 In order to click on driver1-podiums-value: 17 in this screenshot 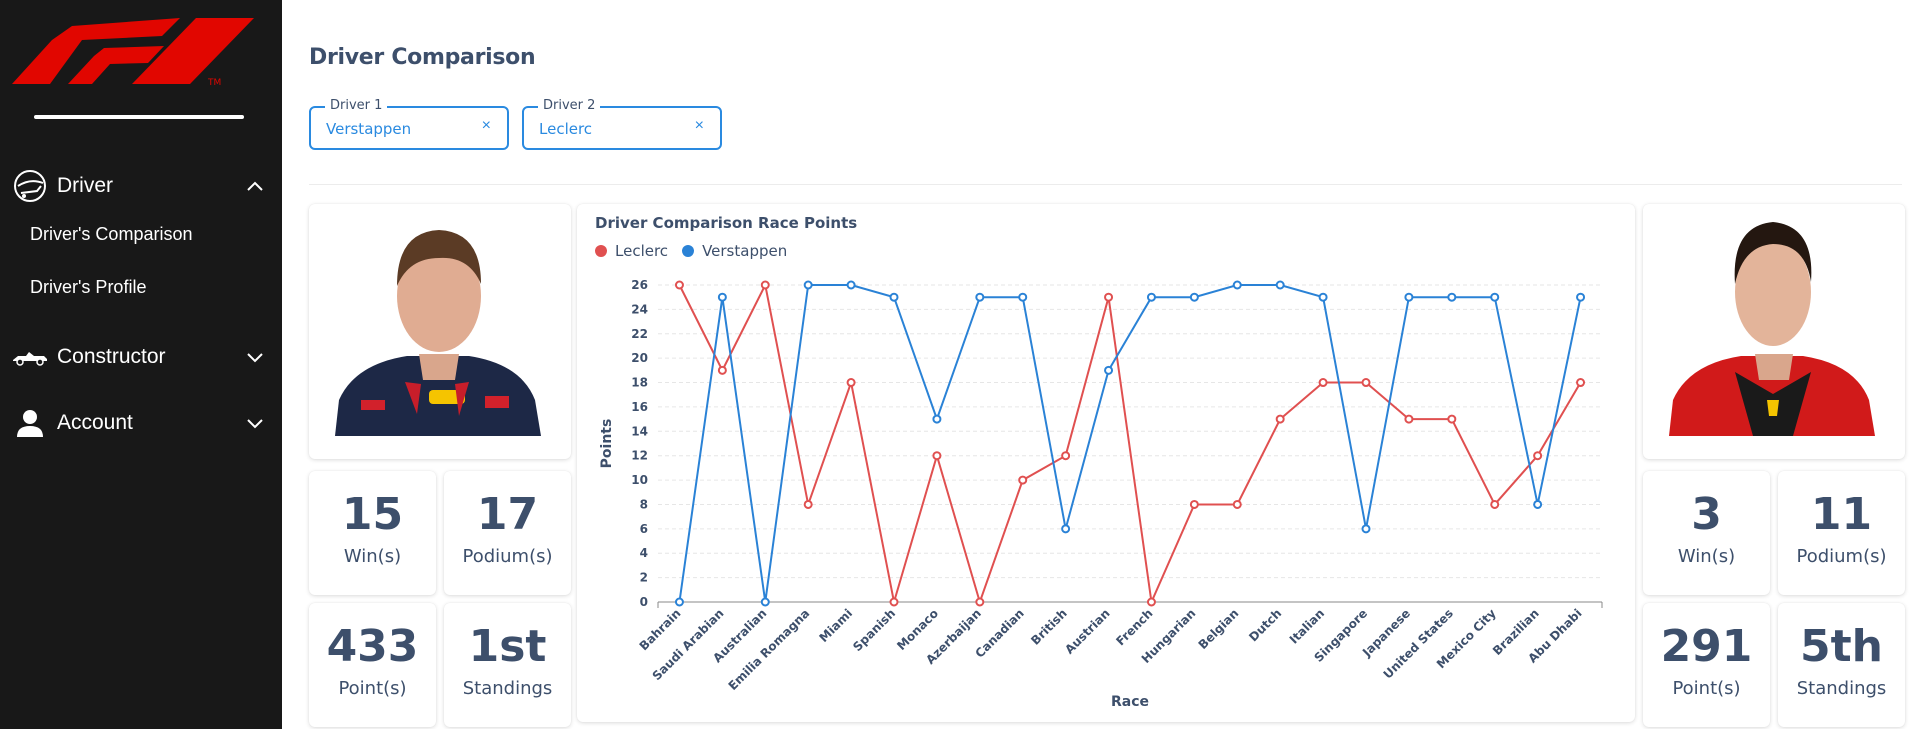, I will do `click(507, 514)`.